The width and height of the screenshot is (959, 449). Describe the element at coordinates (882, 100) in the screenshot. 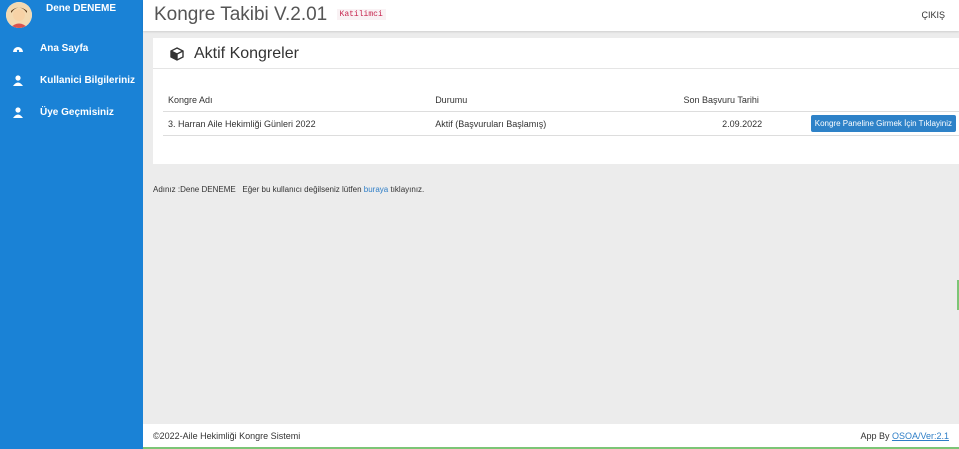

I see `column-header-action` at that location.